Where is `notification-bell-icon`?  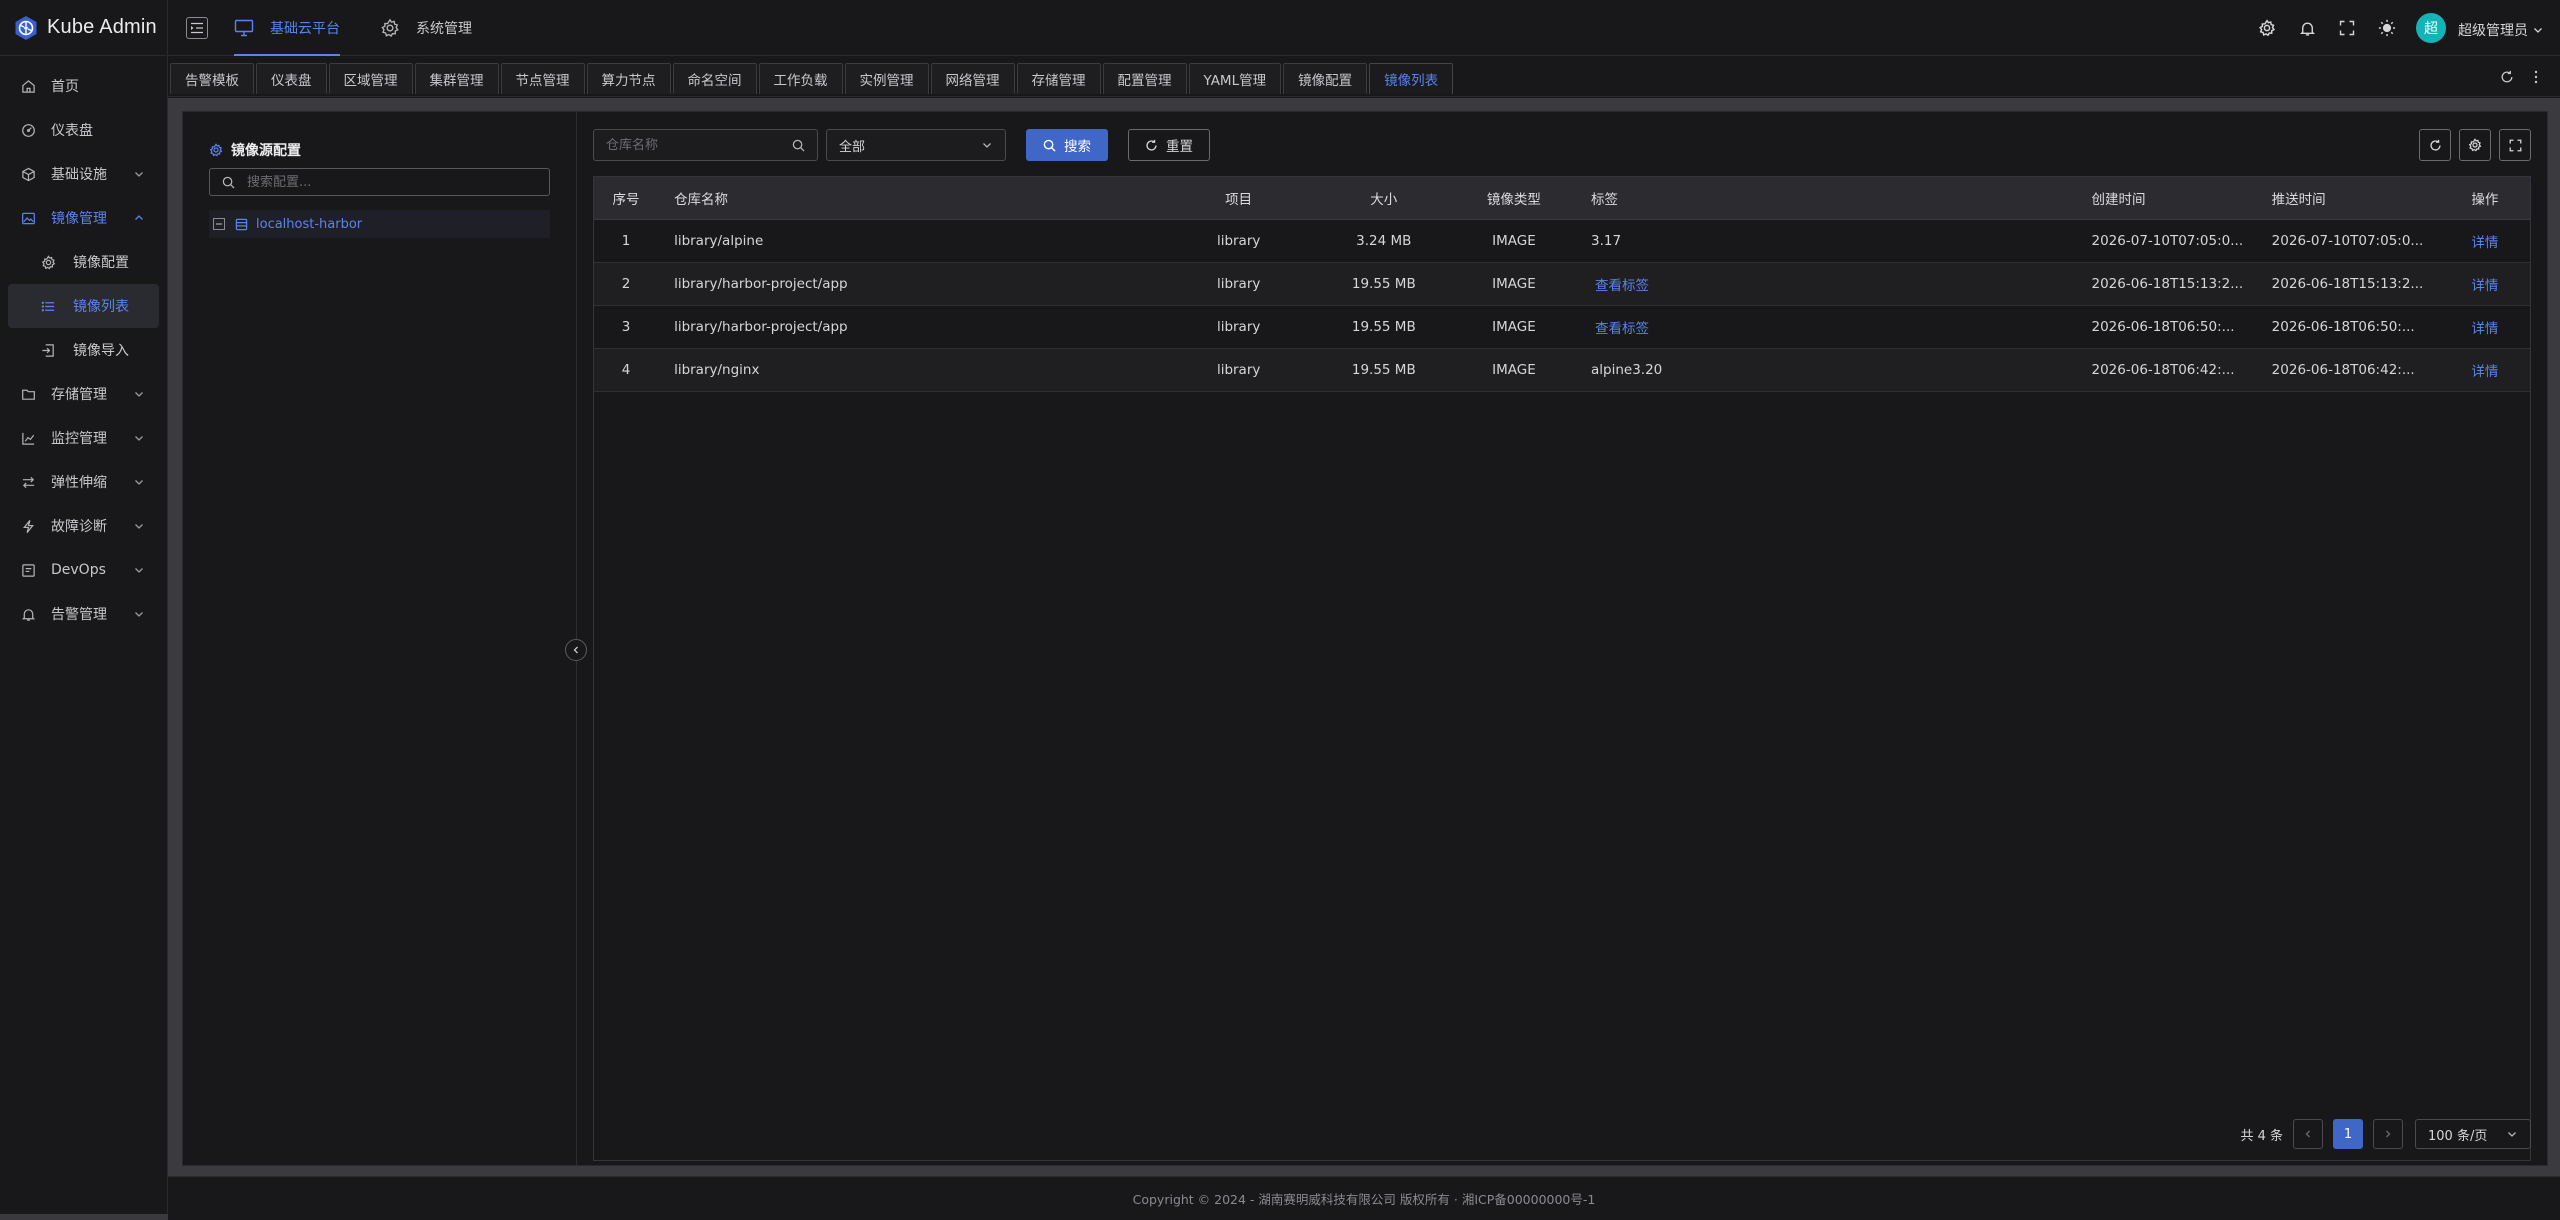 notification-bell-icon is located at coordinates (2307, 28).